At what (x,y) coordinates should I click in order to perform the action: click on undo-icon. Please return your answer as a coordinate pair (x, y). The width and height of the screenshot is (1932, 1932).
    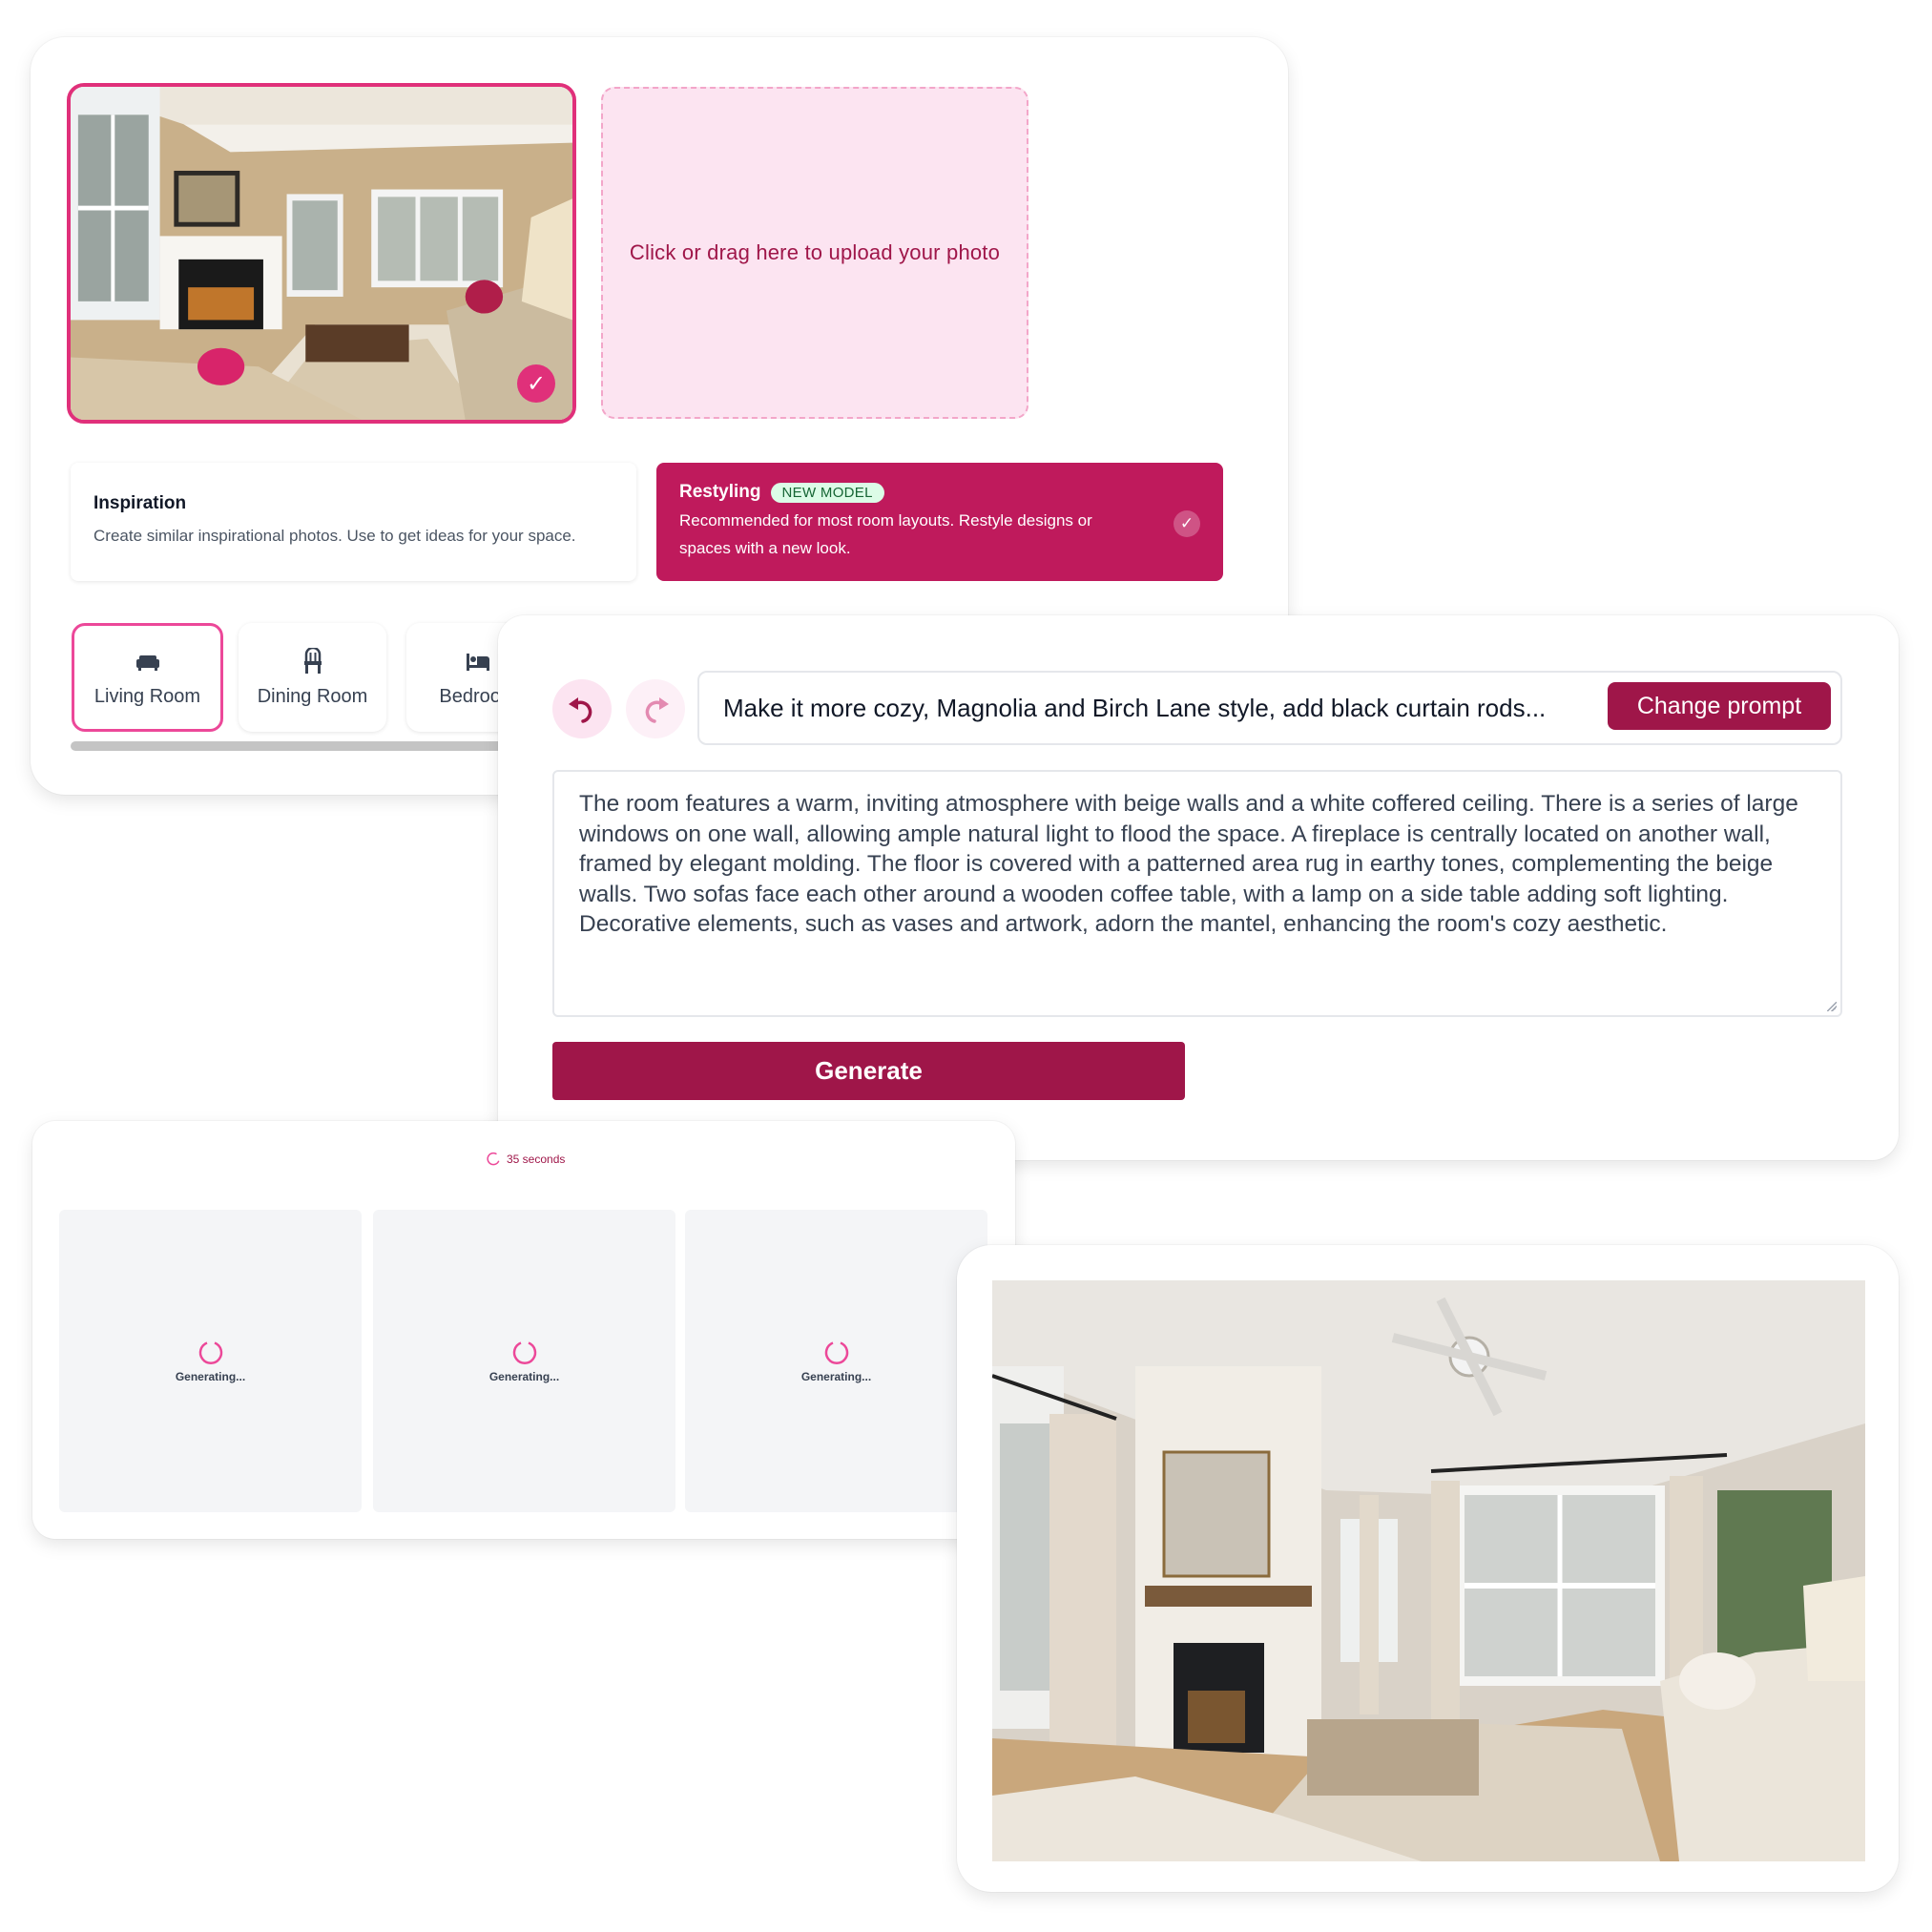
    Looking at the image, I should click on (580, 710).